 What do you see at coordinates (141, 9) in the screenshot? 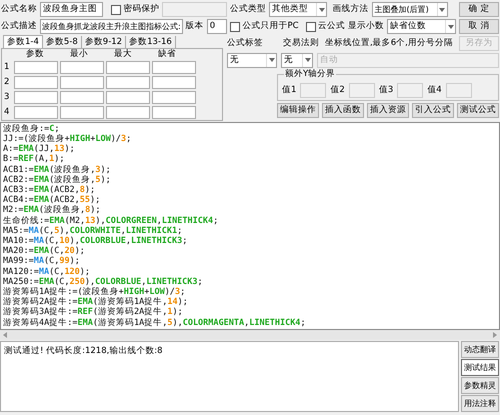
I see `checkbox-label: 密码保护` at bounding box center [141, 9].